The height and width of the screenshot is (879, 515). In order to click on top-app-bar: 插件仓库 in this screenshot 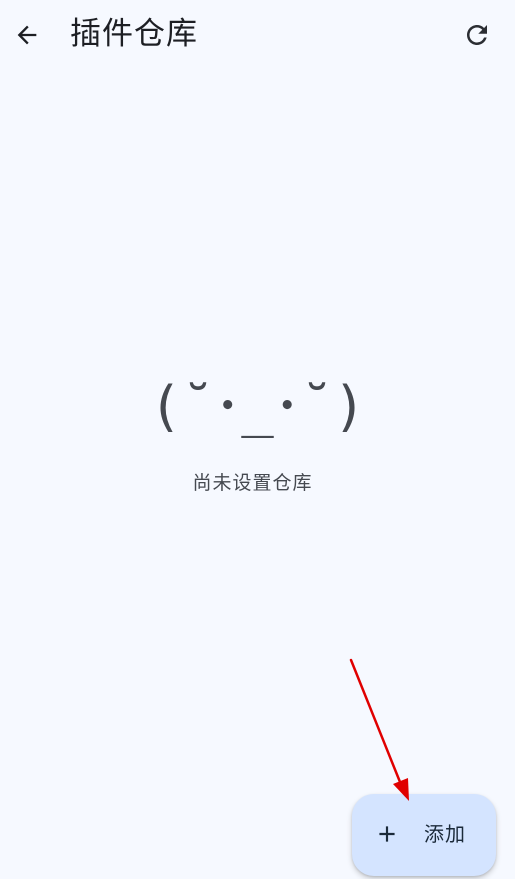, I will do `click(257, 35)`.